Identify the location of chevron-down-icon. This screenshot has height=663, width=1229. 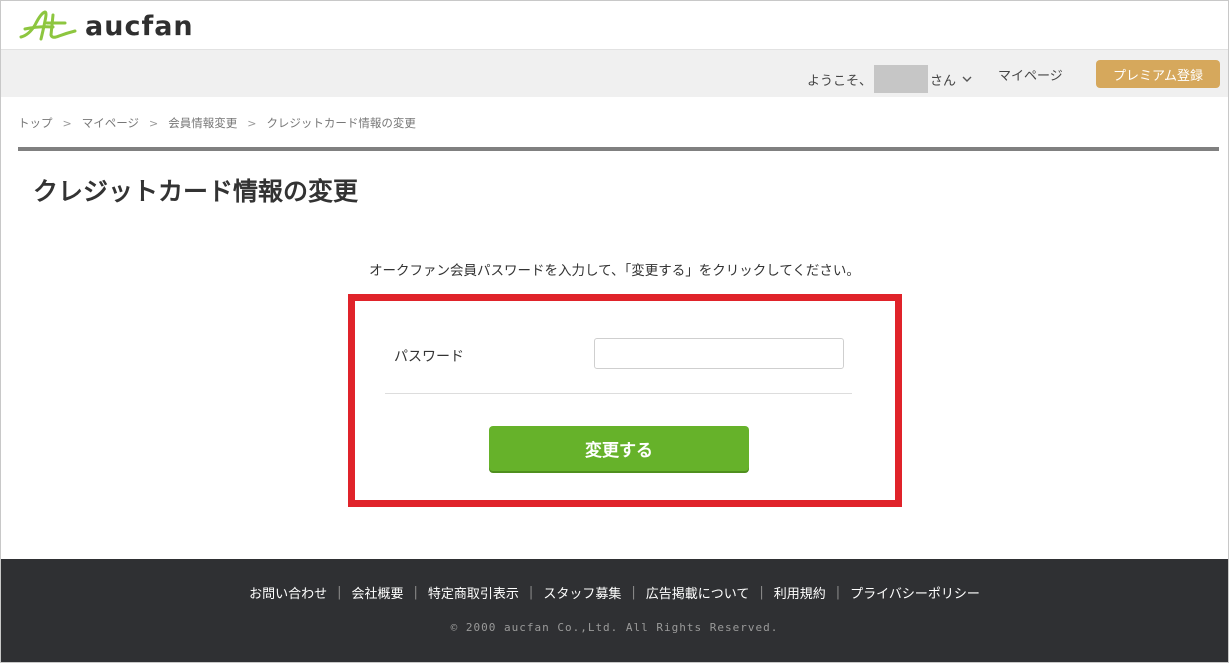
(967, 79).